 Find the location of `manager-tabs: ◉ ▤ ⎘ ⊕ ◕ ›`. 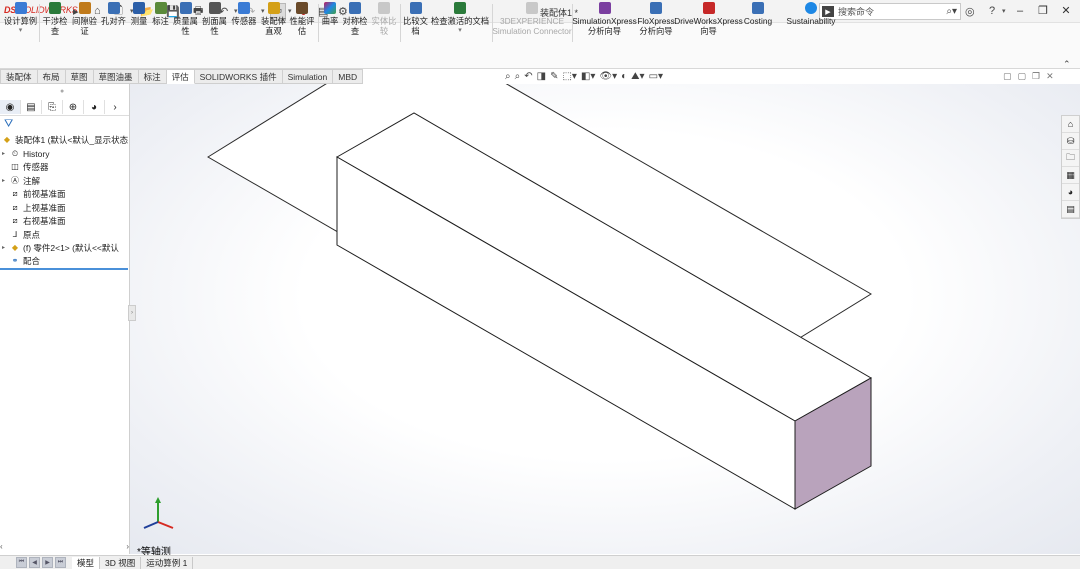

manager-tabs: ◉ ▤ ⎘ ⊕ ◕ › is located at coordinates (64, 107).